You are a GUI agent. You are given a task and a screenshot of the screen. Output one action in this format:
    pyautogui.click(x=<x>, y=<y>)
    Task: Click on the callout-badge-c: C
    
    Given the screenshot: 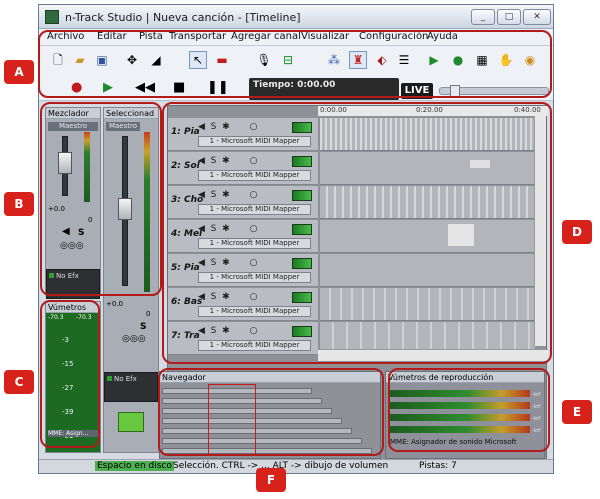 What is the action you would take?
    pyautogui.click(x=19, y=382)
    